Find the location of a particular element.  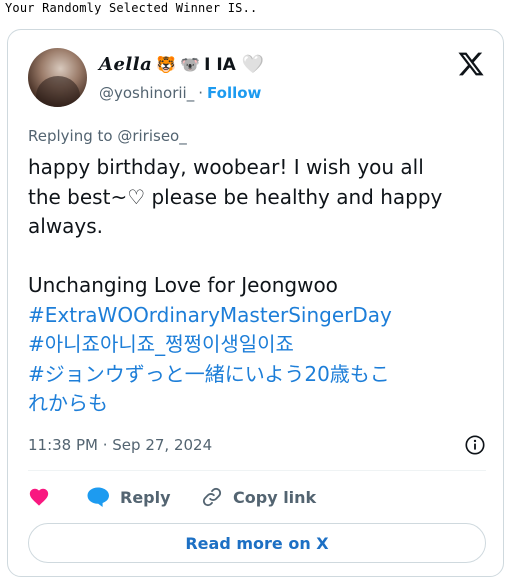

divider is located at coordinates (257, 470).